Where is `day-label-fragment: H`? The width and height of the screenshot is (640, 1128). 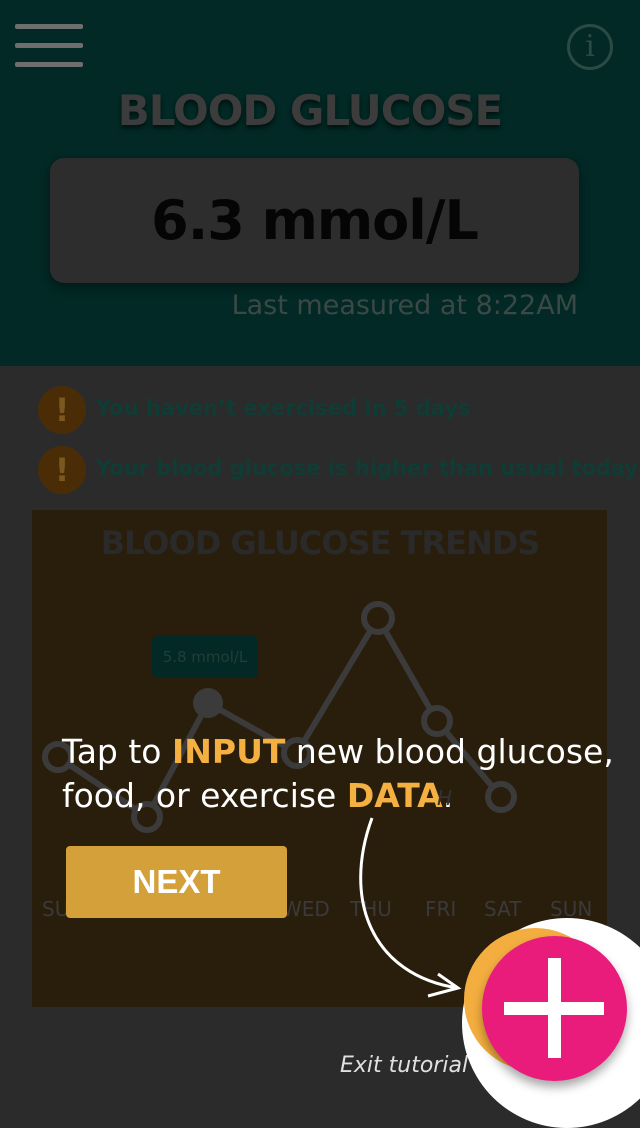 day-label-fragment: H is located at coordinates (445, 798).